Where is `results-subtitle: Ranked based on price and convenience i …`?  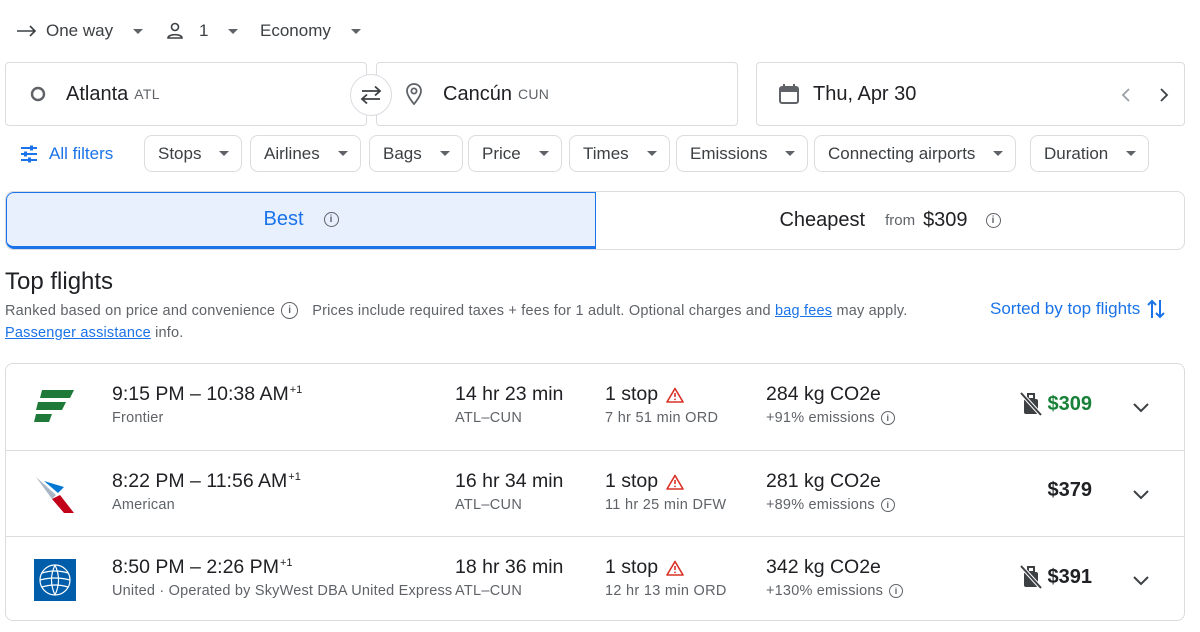 results-subtitle: Ranked based on price and convenience i … is located at coordinates (456, 310).